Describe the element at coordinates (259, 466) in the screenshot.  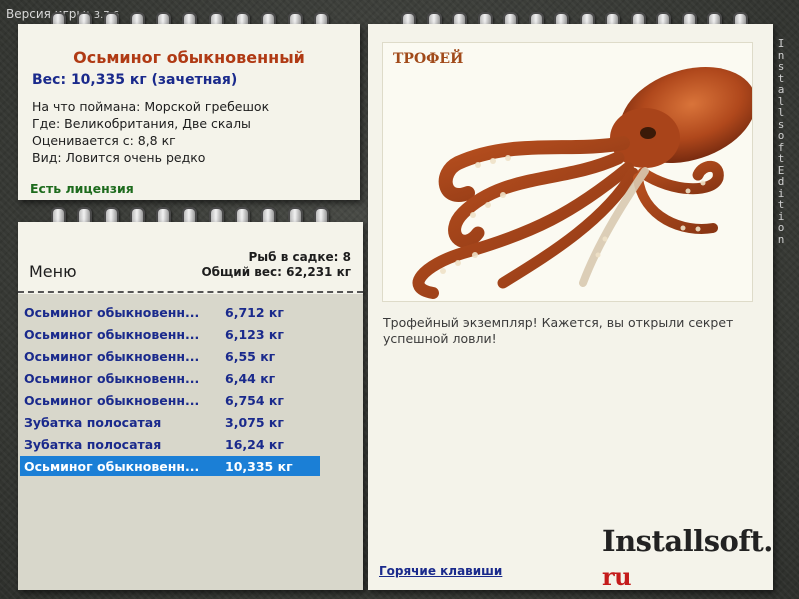
I see `list-item-weight: 10,335 кг` at that location.